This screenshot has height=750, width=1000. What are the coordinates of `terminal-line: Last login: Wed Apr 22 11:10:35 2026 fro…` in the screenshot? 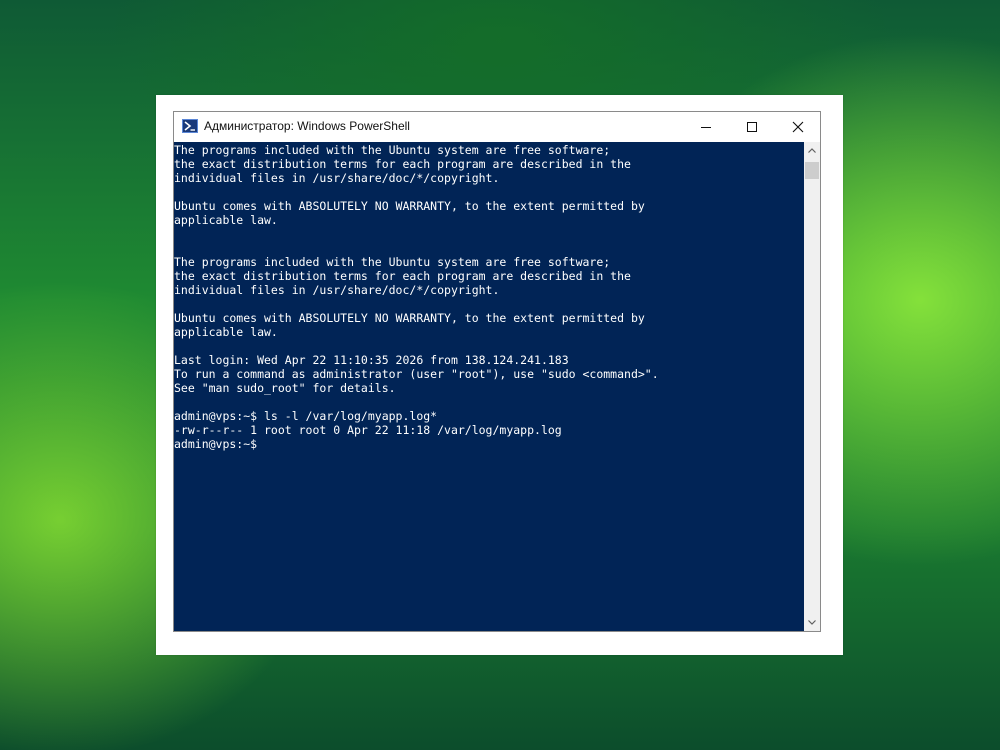 It's located at (371, 360).